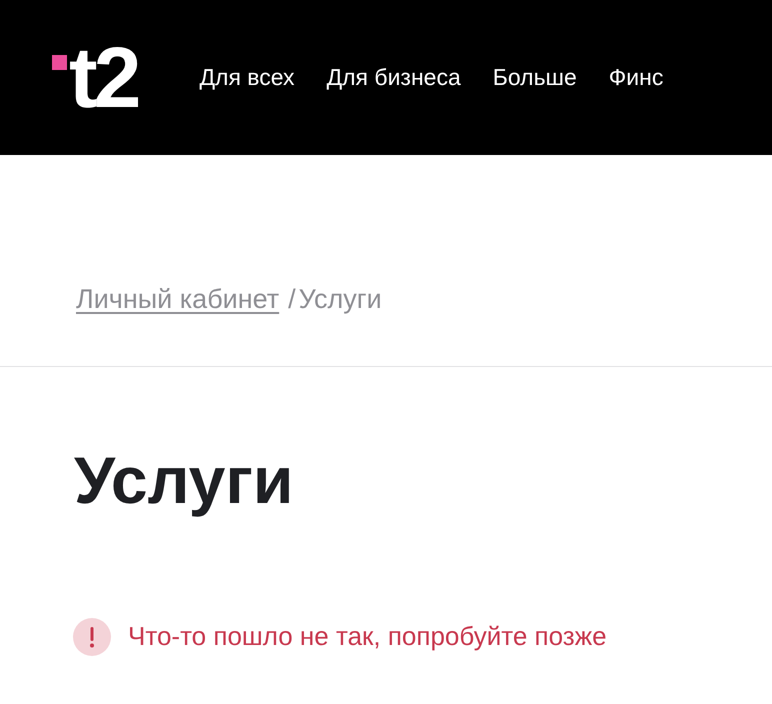 The height and width of the screenshot is (704, 772). What do you see at coordinates (534, 77) in the screenshot?
I see `nav-link: Больше` at bounding box center [534, 77].